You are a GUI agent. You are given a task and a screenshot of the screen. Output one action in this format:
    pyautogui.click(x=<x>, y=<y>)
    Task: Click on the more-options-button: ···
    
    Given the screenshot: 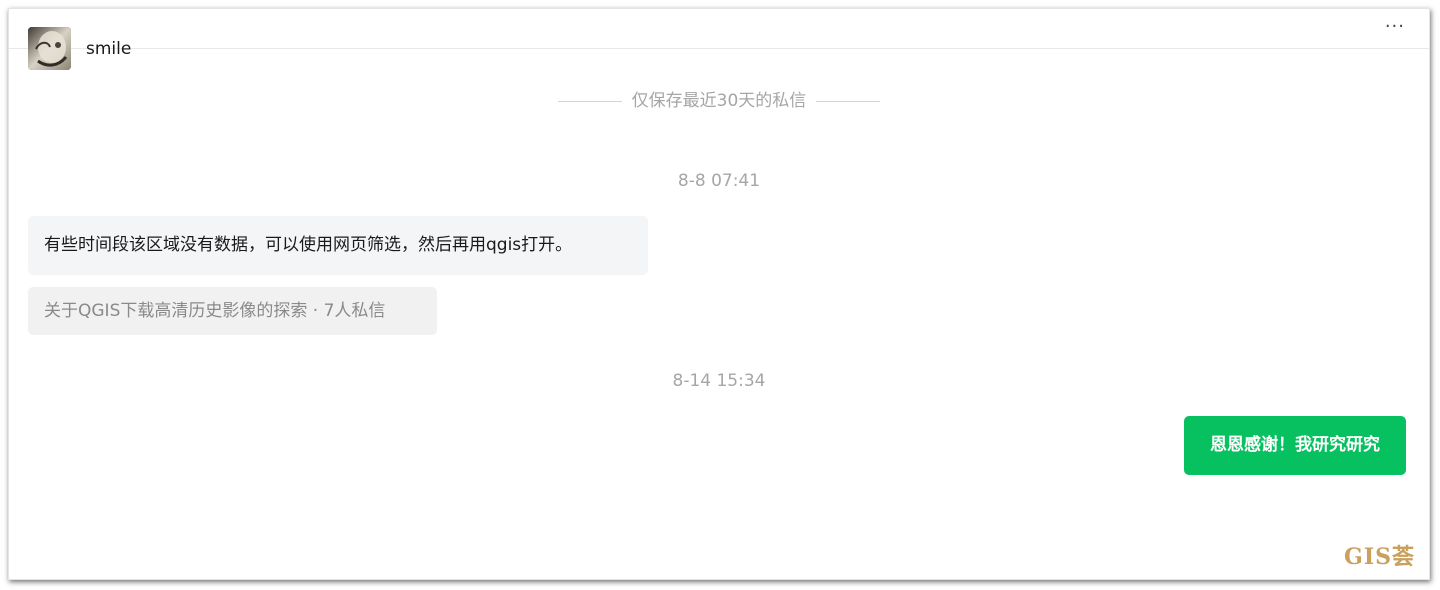 What is the action you would take?
    pyautogui.click(x=1395, y=27)
    